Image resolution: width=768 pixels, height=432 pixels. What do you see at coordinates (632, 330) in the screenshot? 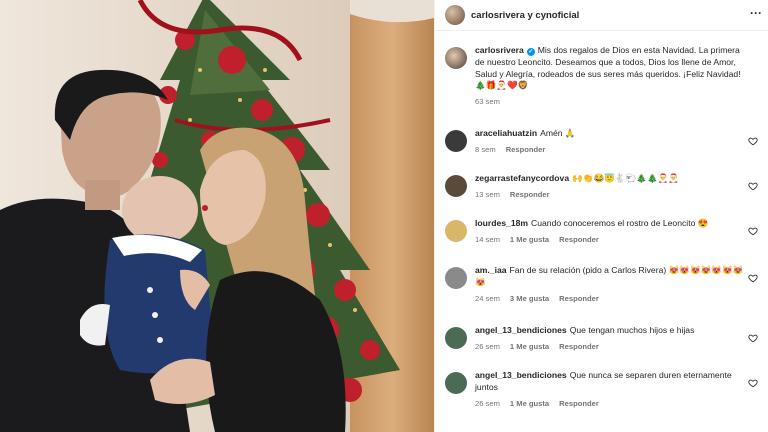
I see `comment-text: Que tengan muchos hijos e hijas` at bounding box center [632, 330].